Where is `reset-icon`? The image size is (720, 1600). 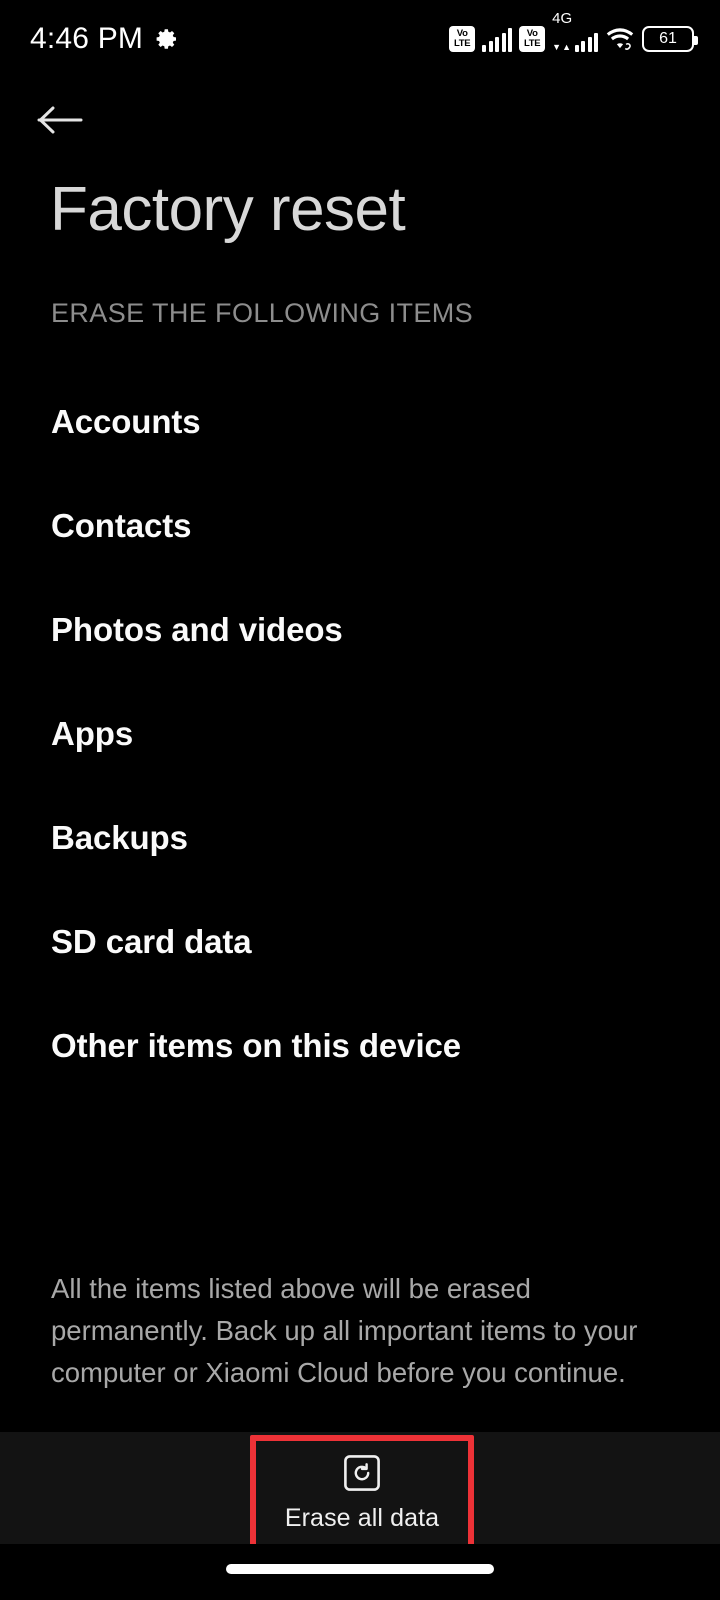 reset-icon is located at coordinates (362, 1473).